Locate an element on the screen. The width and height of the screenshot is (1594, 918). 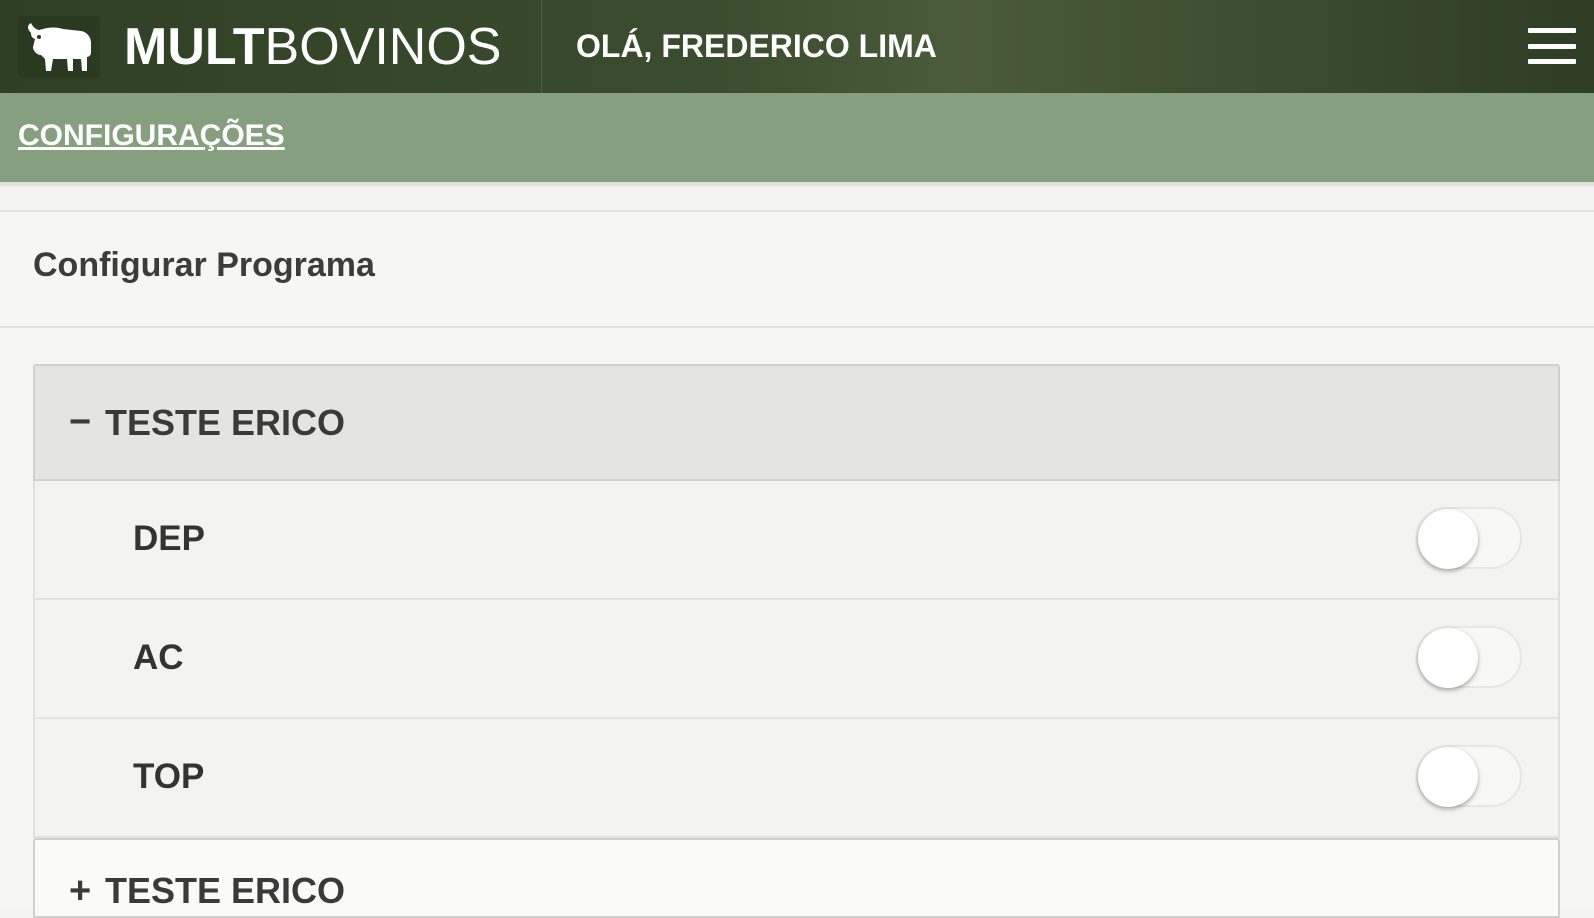
hamburger-menu-icon is located at coordinates (1552, 46).